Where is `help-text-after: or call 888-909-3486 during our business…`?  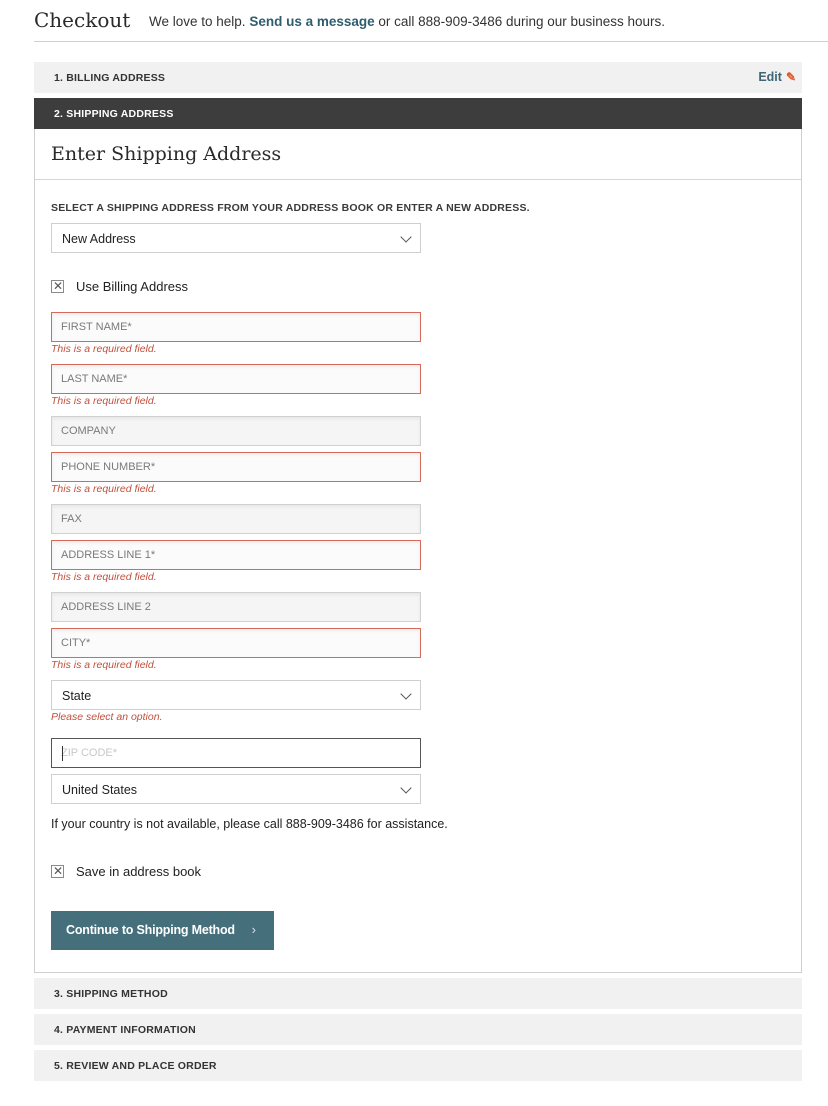
help-text-after: or call 888-909-3486 during our business… is located at coordinates (520, 21).